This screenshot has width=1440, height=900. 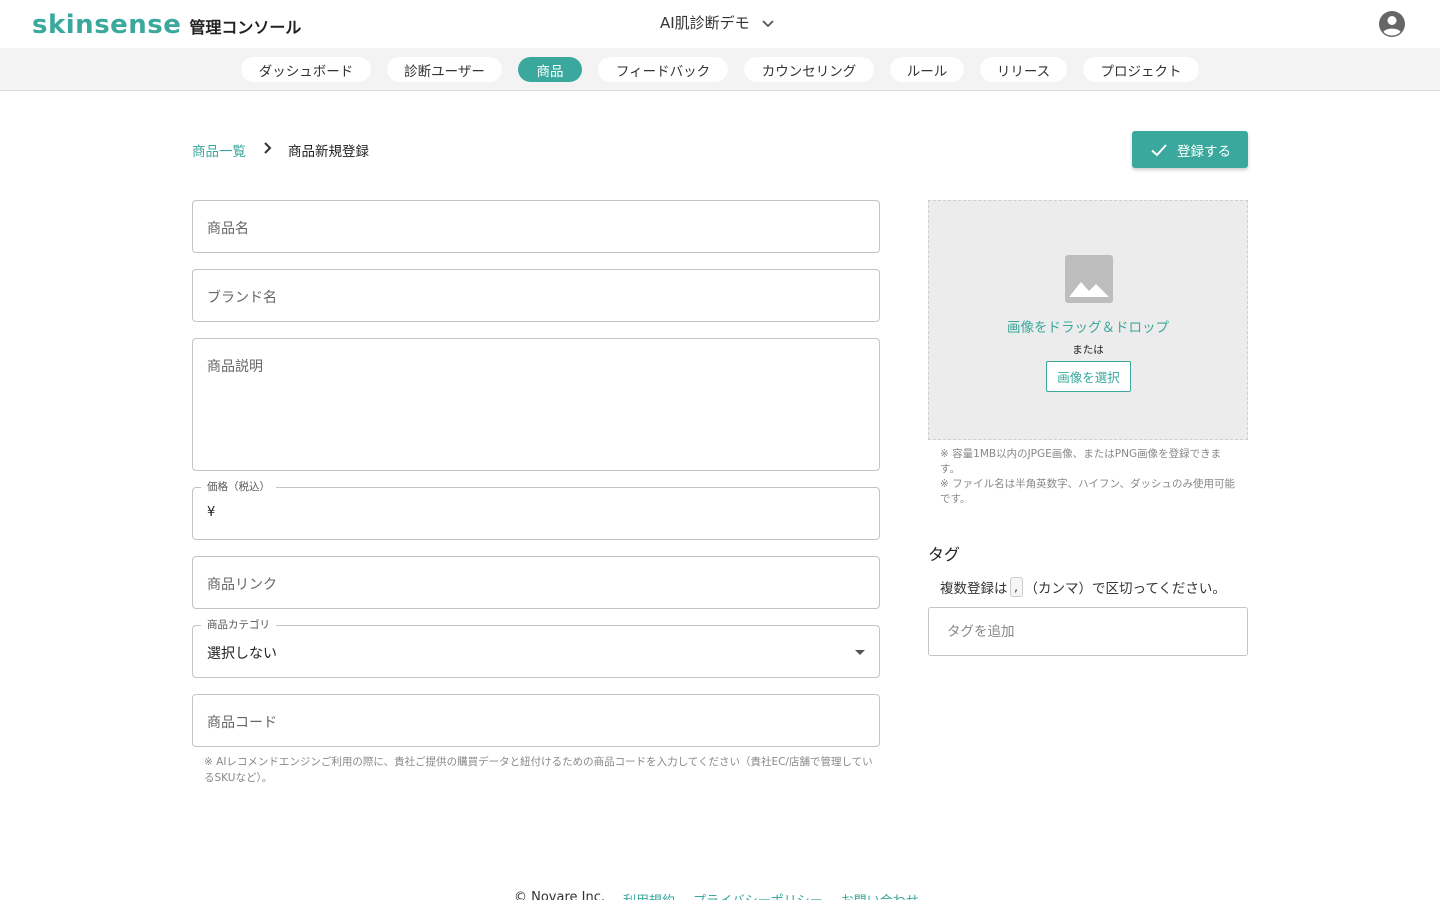 I want to click on nav-rules: ルール, so click(x=927, y=69).